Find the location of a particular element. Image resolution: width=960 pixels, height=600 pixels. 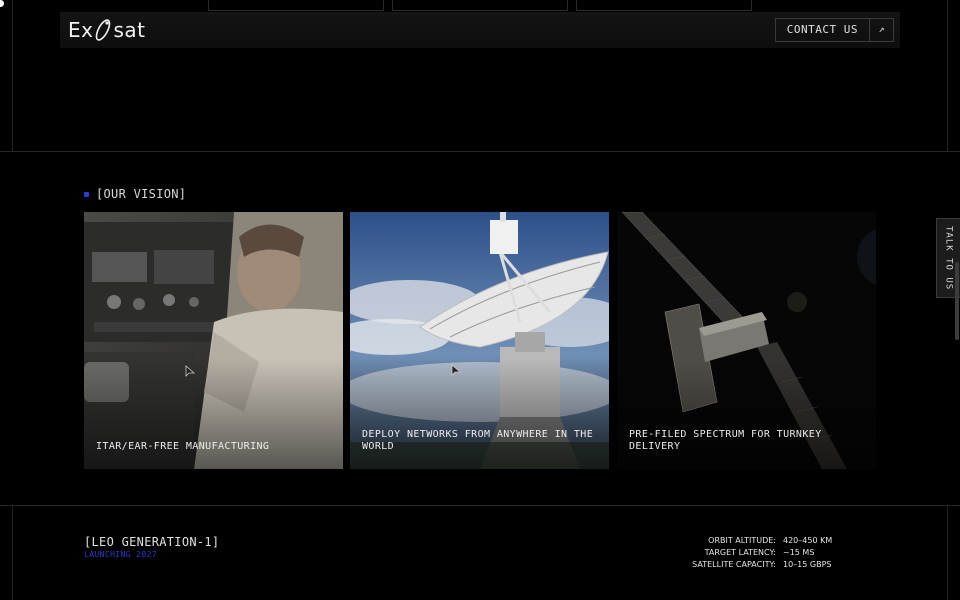

spec-key: ORBIT ALTITUDE: is located at coordinates (742, 540).